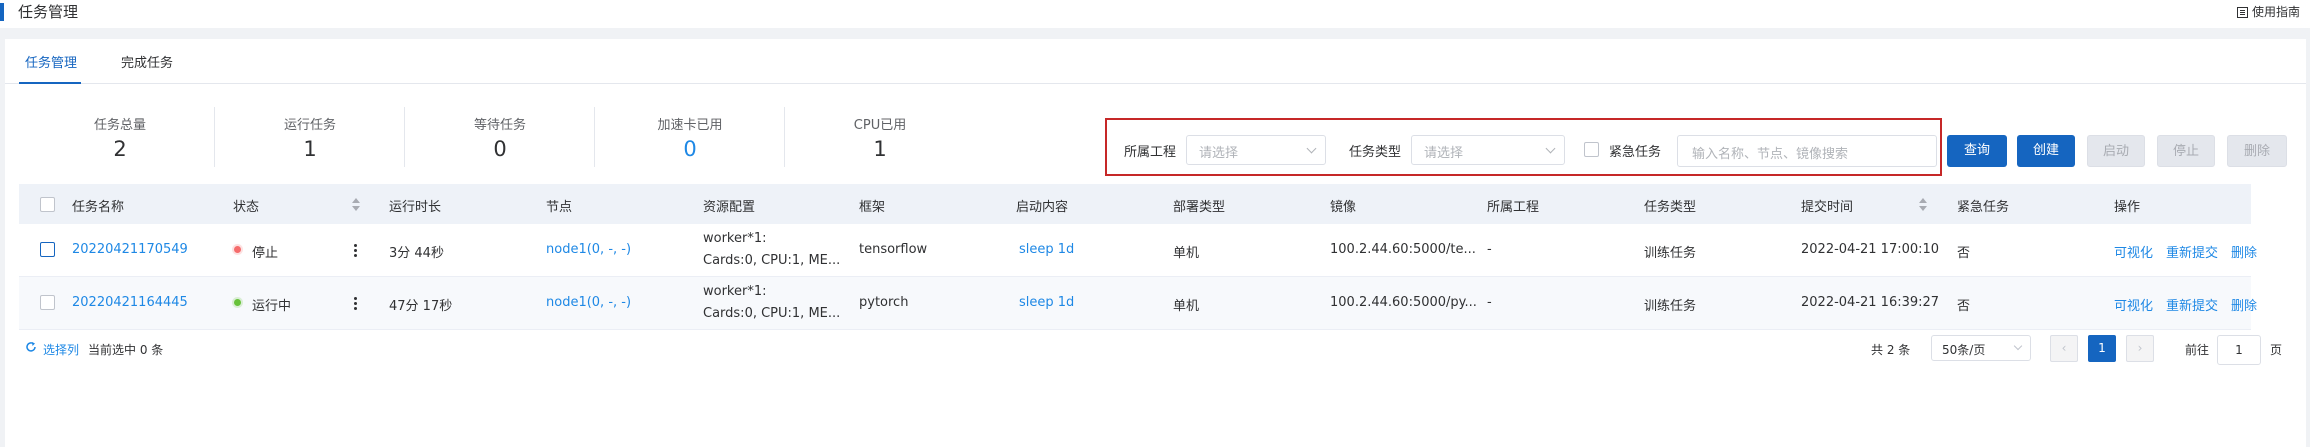 This screenshot has width=2310, height=447. I want to click on prev-page-button: ‹, so click(2064, 348).